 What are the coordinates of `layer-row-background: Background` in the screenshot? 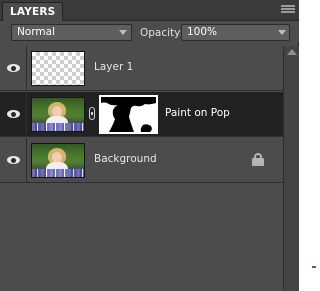 It's located at (141, 160).